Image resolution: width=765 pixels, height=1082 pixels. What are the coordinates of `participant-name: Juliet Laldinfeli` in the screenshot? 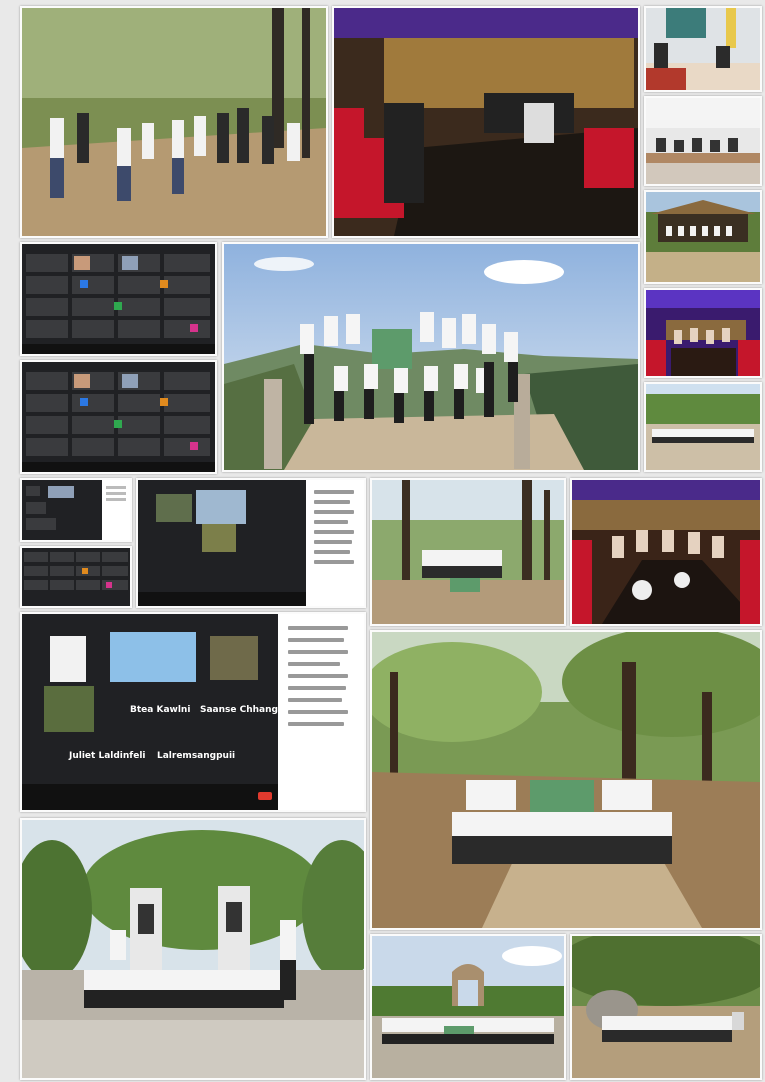 It's located at (107, 756).